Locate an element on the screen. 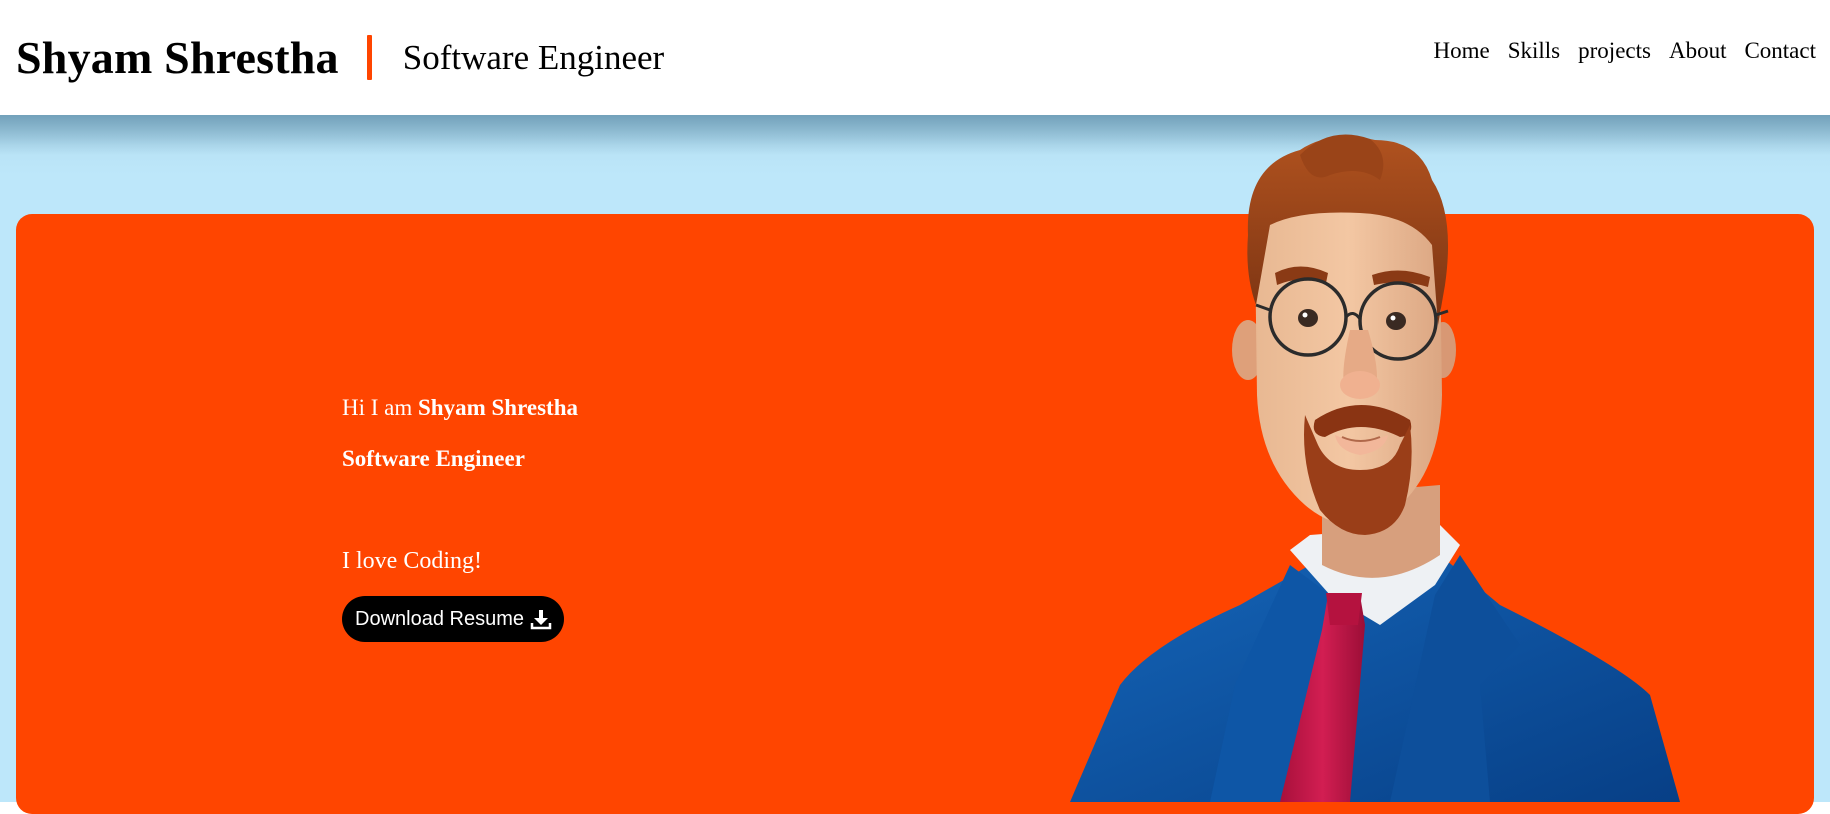 This screenshot has height=814, width=1830. brand-name: Shyam Shrestha is located at coordinates (177, 57).